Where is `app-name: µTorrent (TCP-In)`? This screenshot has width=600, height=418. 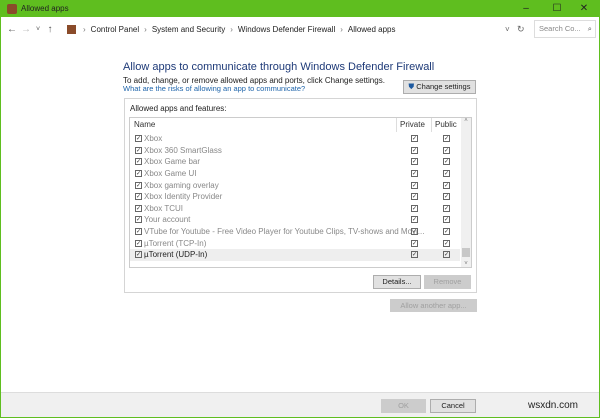 app-name: µTorrent (TCP-In) is located at coordinates (175, 243).